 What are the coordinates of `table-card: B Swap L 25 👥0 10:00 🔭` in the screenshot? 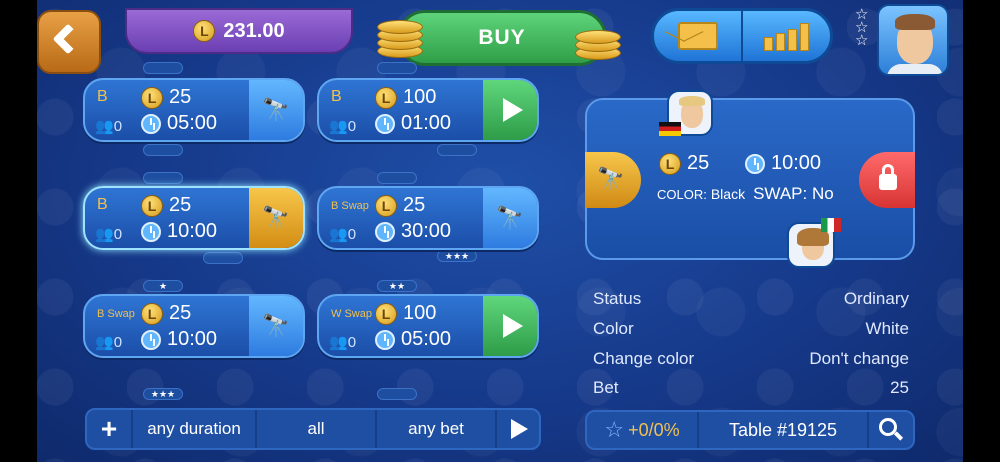 It's located at (194, 326).